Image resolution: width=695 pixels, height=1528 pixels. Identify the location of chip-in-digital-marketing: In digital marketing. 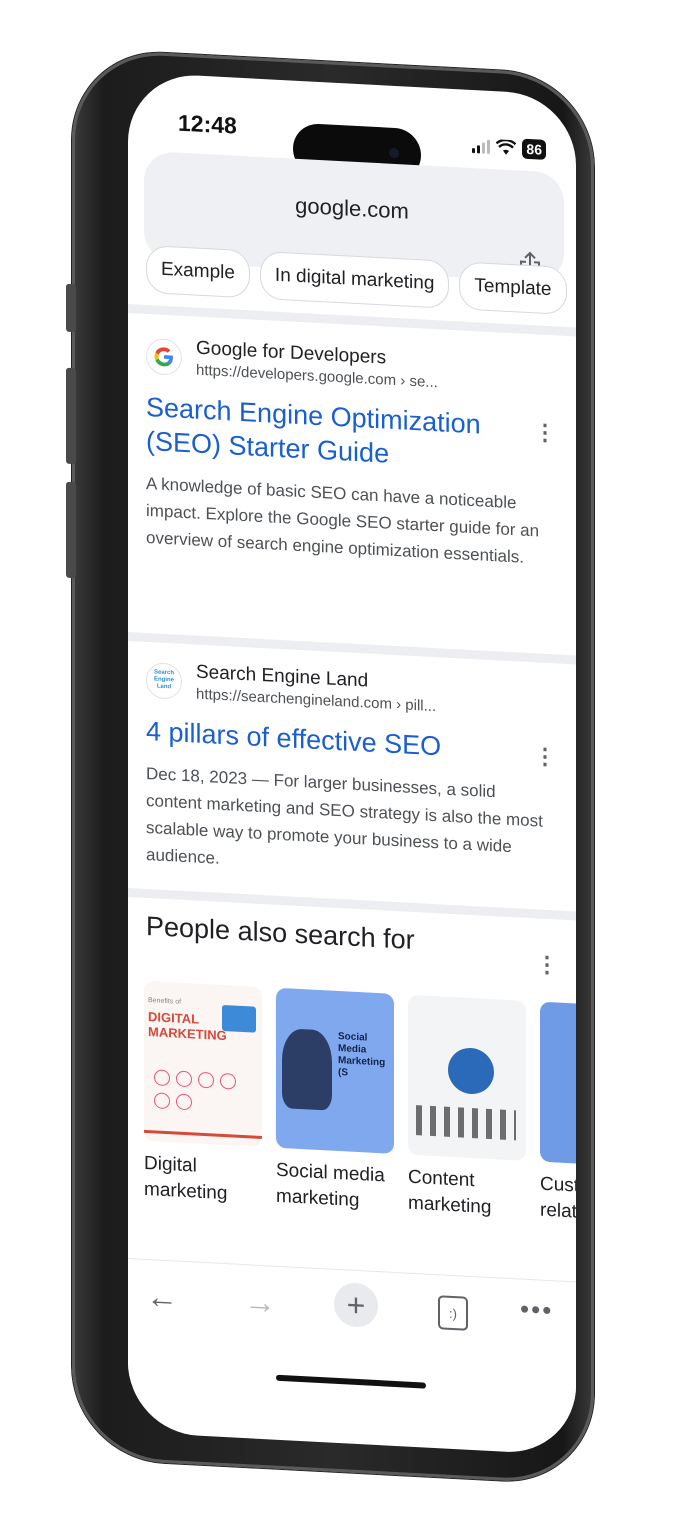
(354, 279).